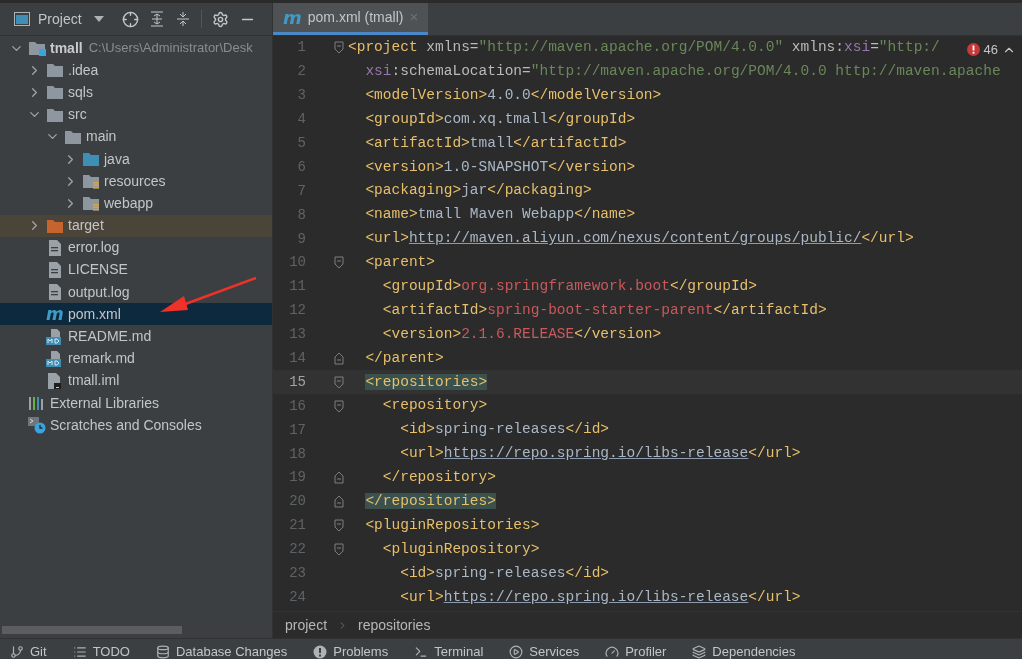 The width and height of the screenshot is (1022, 659). What do you see at coordinates (569, 286) in the screenshot?
I see `code-line: <groupId>org.springframework.boot</groupId>` at bounding box center [569, 286].